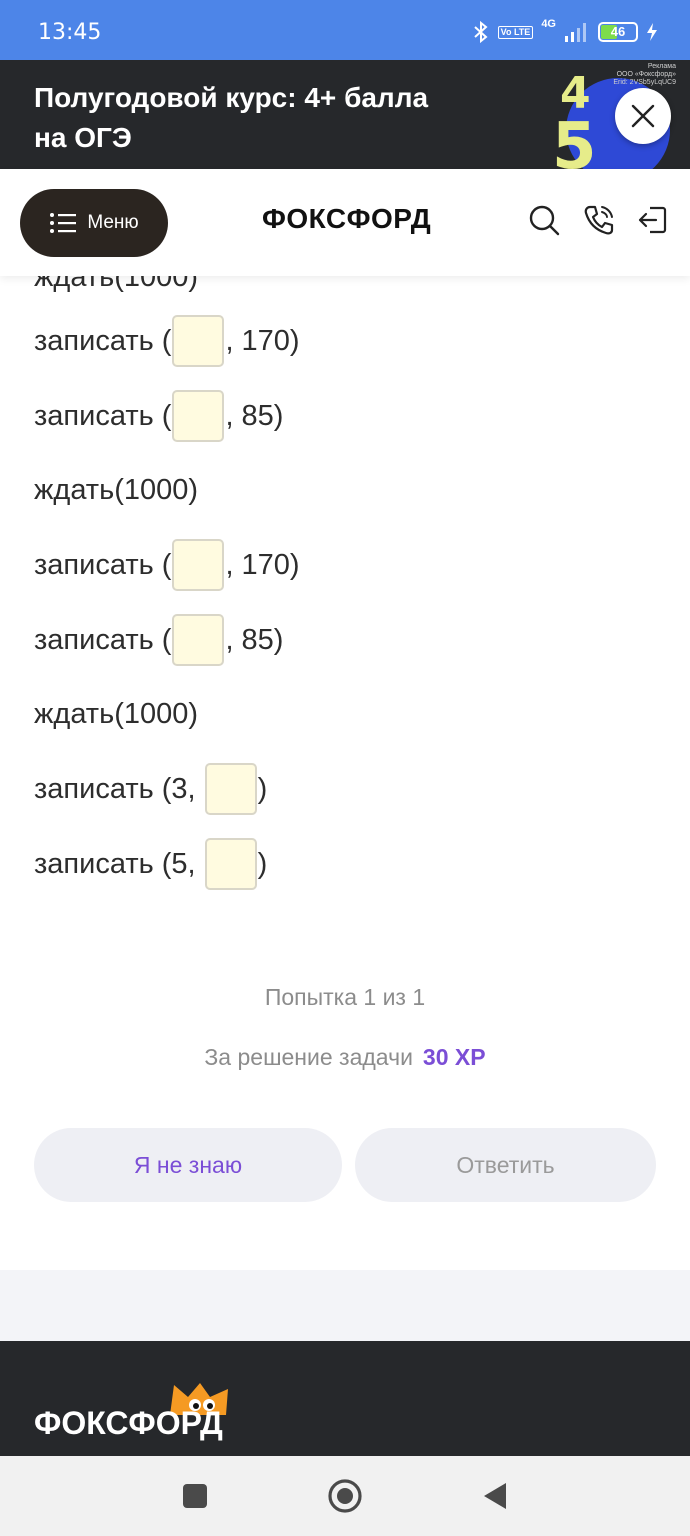  I want to click on site-logo: ФОКСФОРД, so click(346, 219).